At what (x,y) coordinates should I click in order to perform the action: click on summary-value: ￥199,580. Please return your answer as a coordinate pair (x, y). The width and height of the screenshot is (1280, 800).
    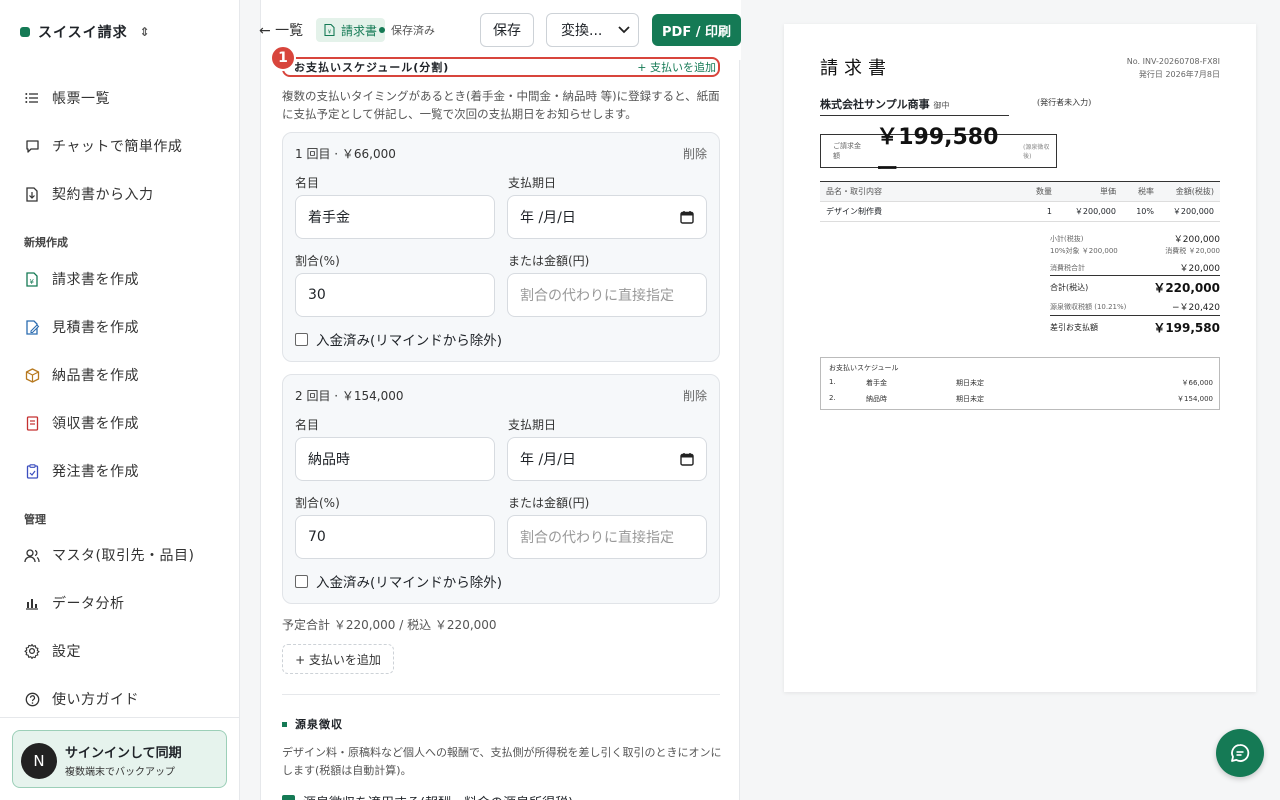
    Looking at the image, I should click on (1186, 328).